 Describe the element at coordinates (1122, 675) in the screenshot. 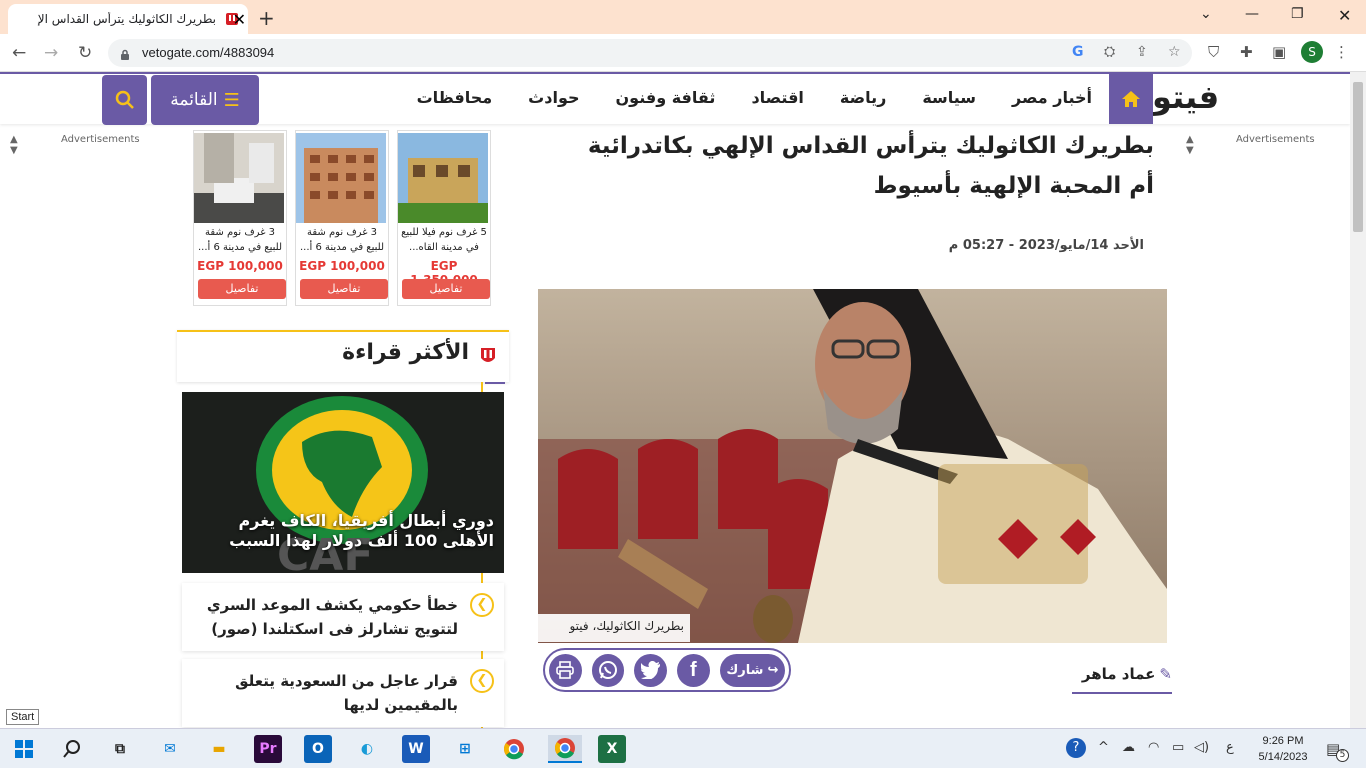

I see `author-byline: ✎ عماد ماهر` at that location.